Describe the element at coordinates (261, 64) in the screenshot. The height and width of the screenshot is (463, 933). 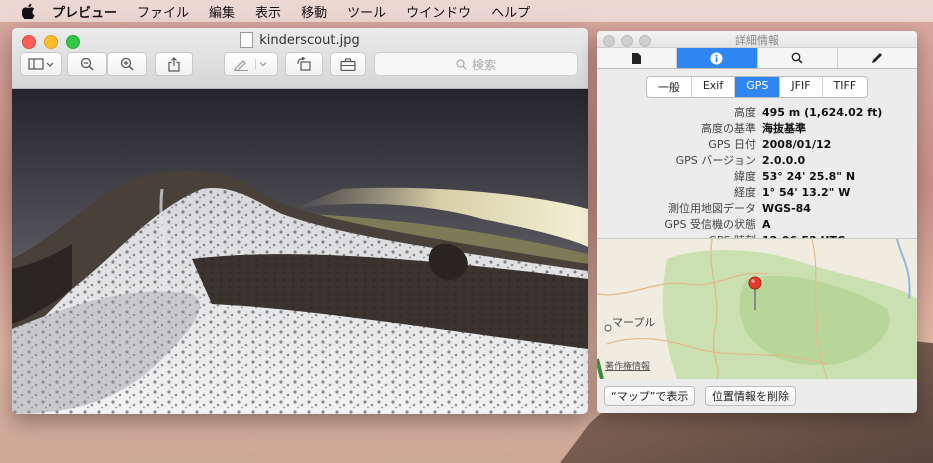
I see `chevron-down-icon` at that location.